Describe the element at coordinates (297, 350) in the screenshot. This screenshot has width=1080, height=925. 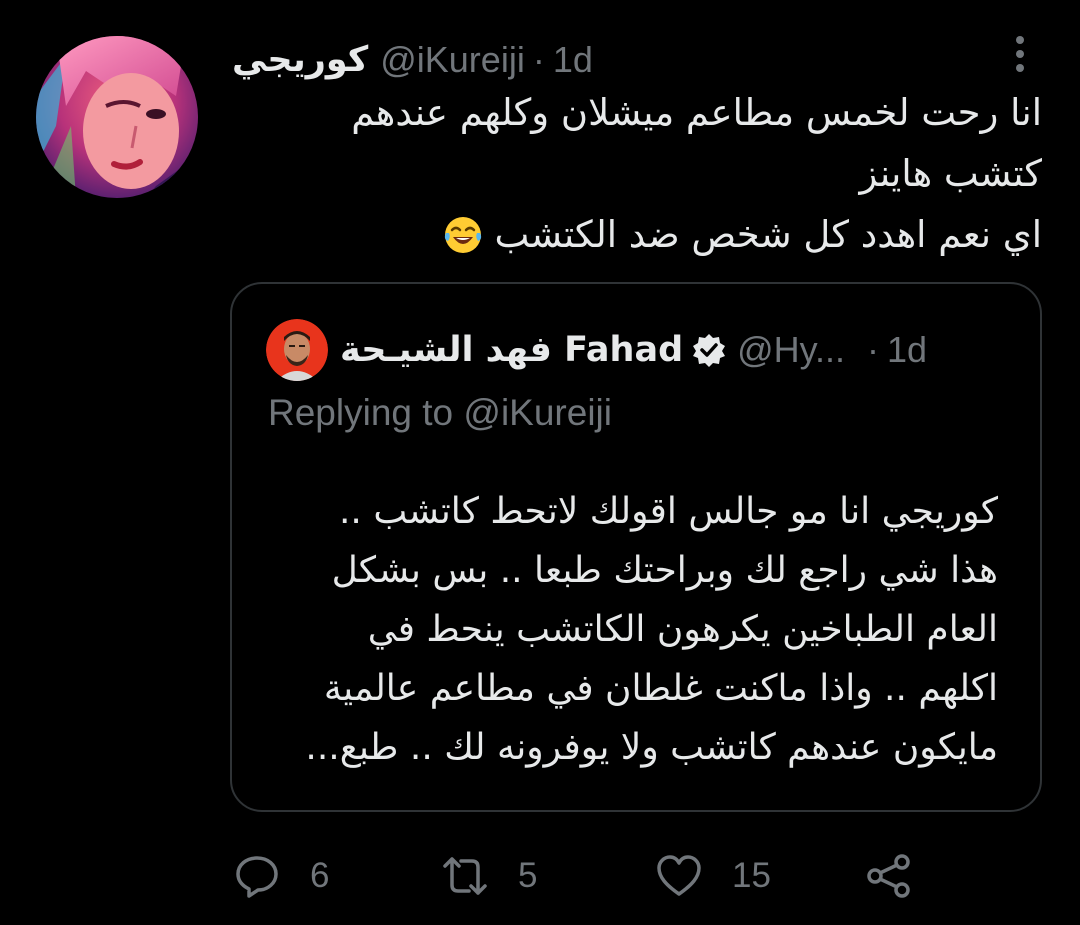
I see `quoted-author-avatar` at that location.